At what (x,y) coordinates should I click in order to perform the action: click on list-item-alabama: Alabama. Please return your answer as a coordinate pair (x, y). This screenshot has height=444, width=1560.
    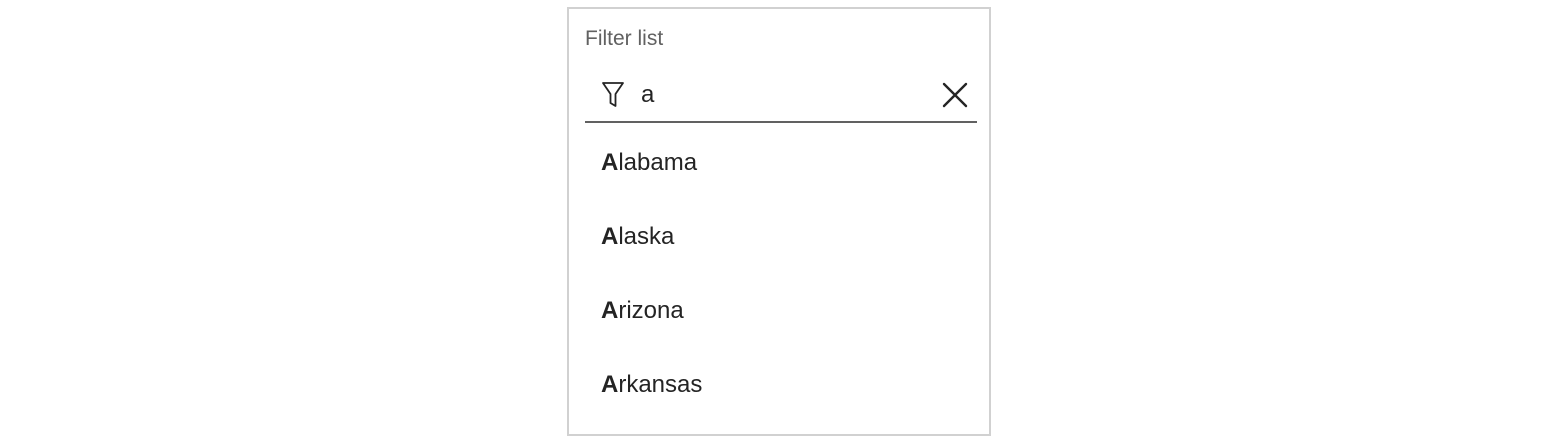
    Looking at the image, I should click on (651, 176).